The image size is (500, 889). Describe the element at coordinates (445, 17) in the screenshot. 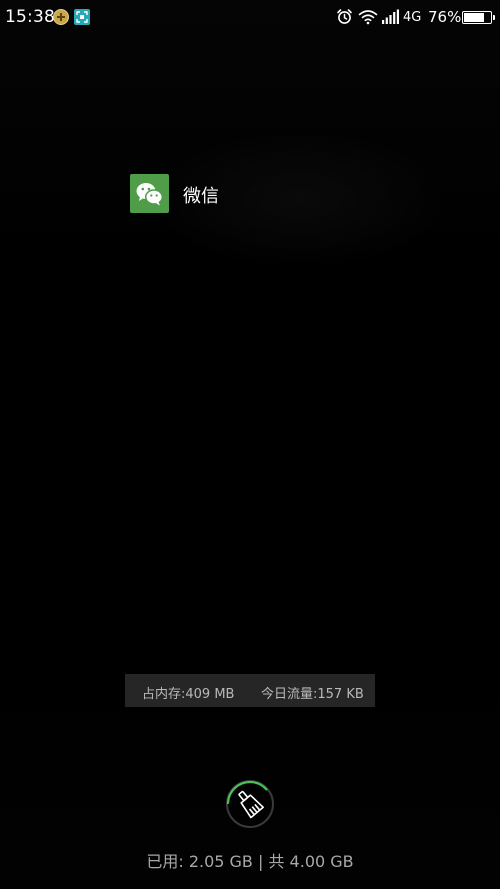

I see `battery-percent: 76%` at that location.